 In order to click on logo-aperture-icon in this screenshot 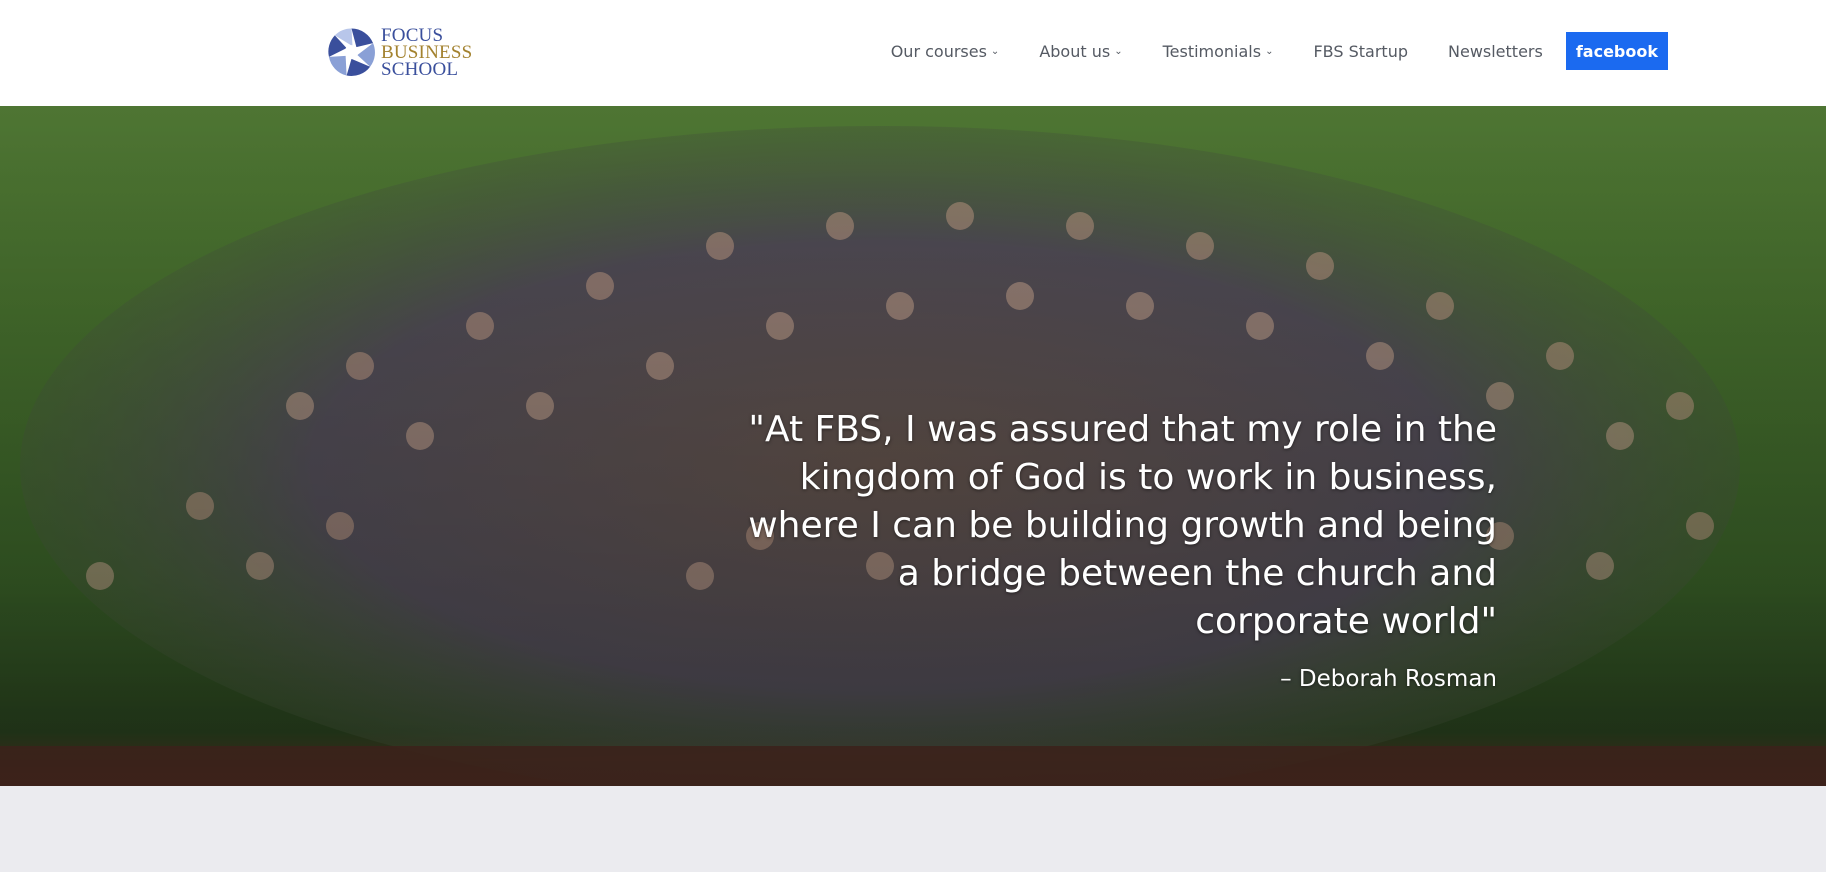, I will do `click(351, 52)`.